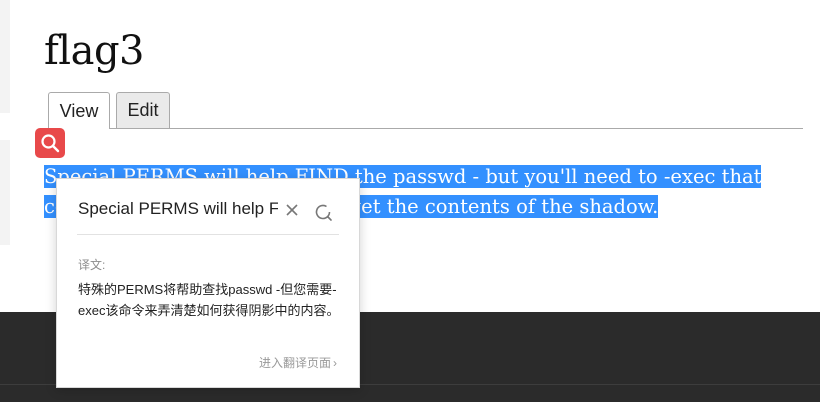 The image size is (820, 402). Describe the element at coordinates (143, 110) in the screenshot. I see `tab-edit: Edit` at that location.